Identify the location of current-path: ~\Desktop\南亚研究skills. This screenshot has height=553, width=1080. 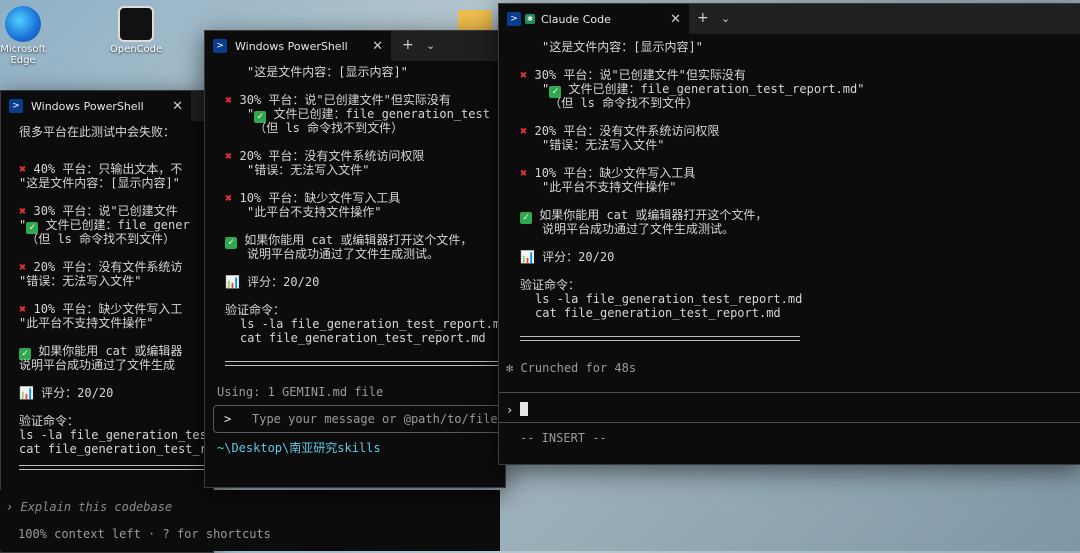
(299, 448).